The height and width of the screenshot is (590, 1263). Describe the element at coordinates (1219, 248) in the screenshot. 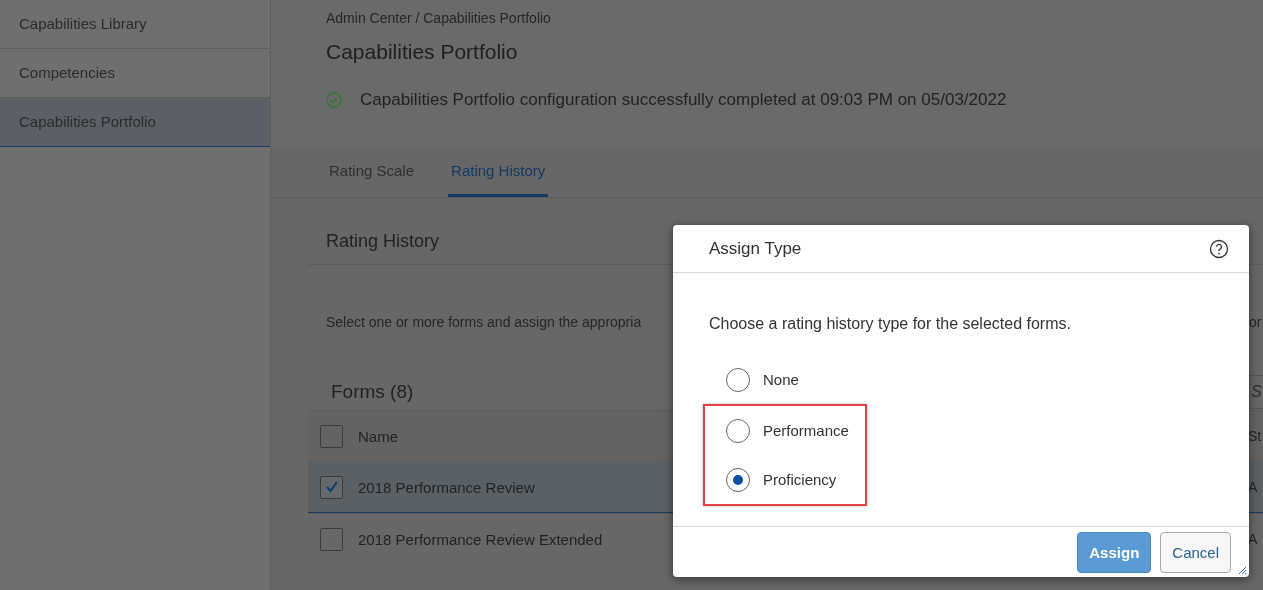

I see `help-icon` at that location.